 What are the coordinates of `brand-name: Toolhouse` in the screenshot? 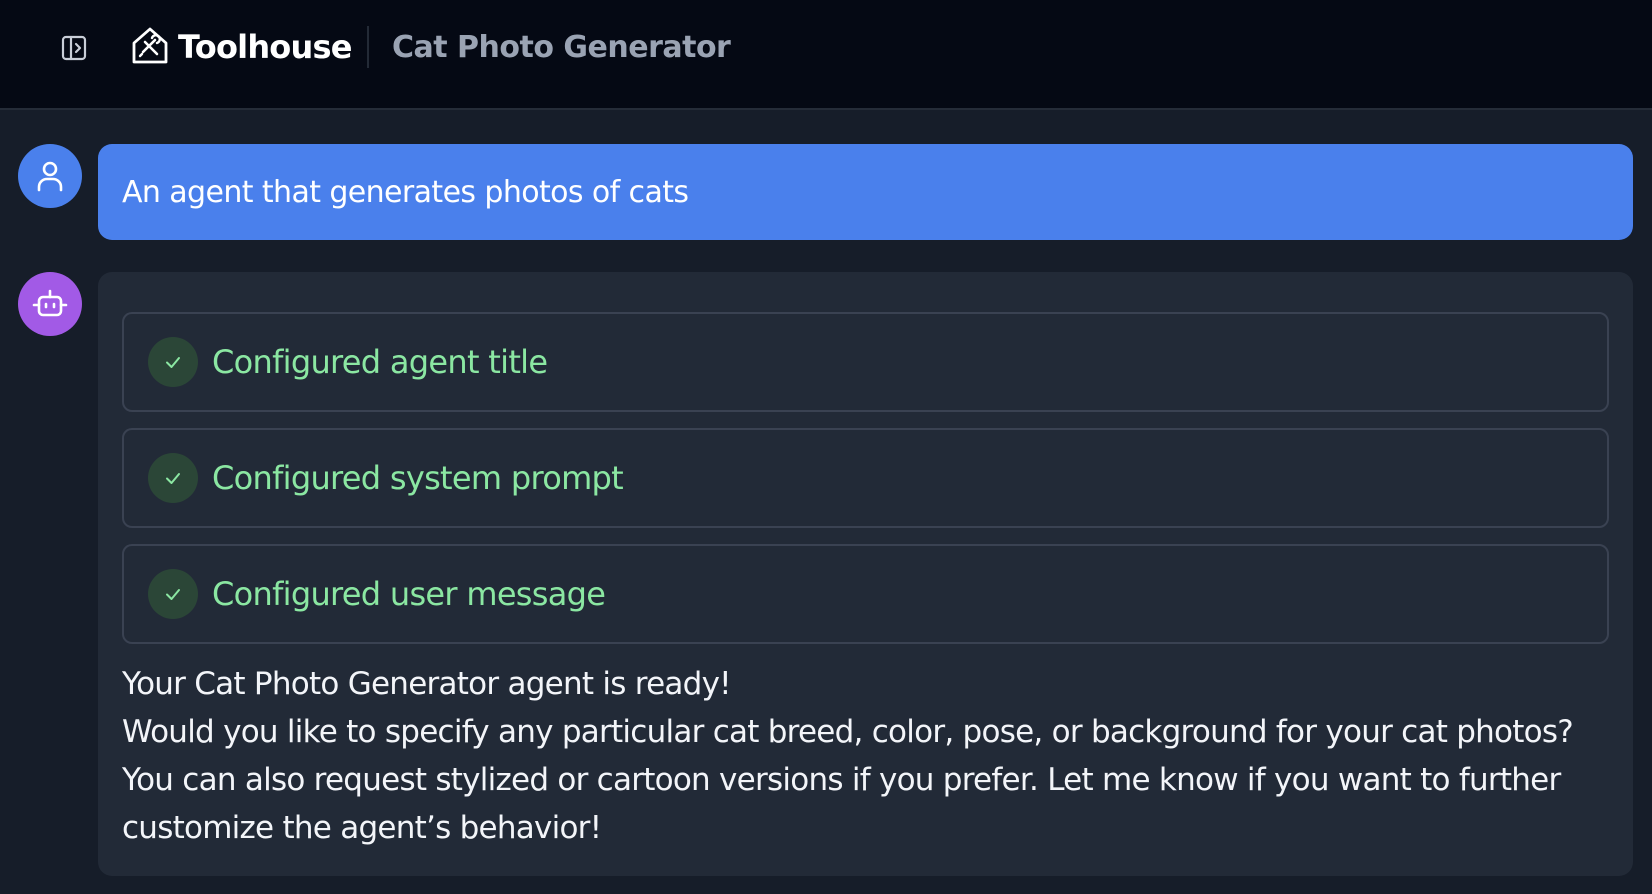 It's located at (265, 47).